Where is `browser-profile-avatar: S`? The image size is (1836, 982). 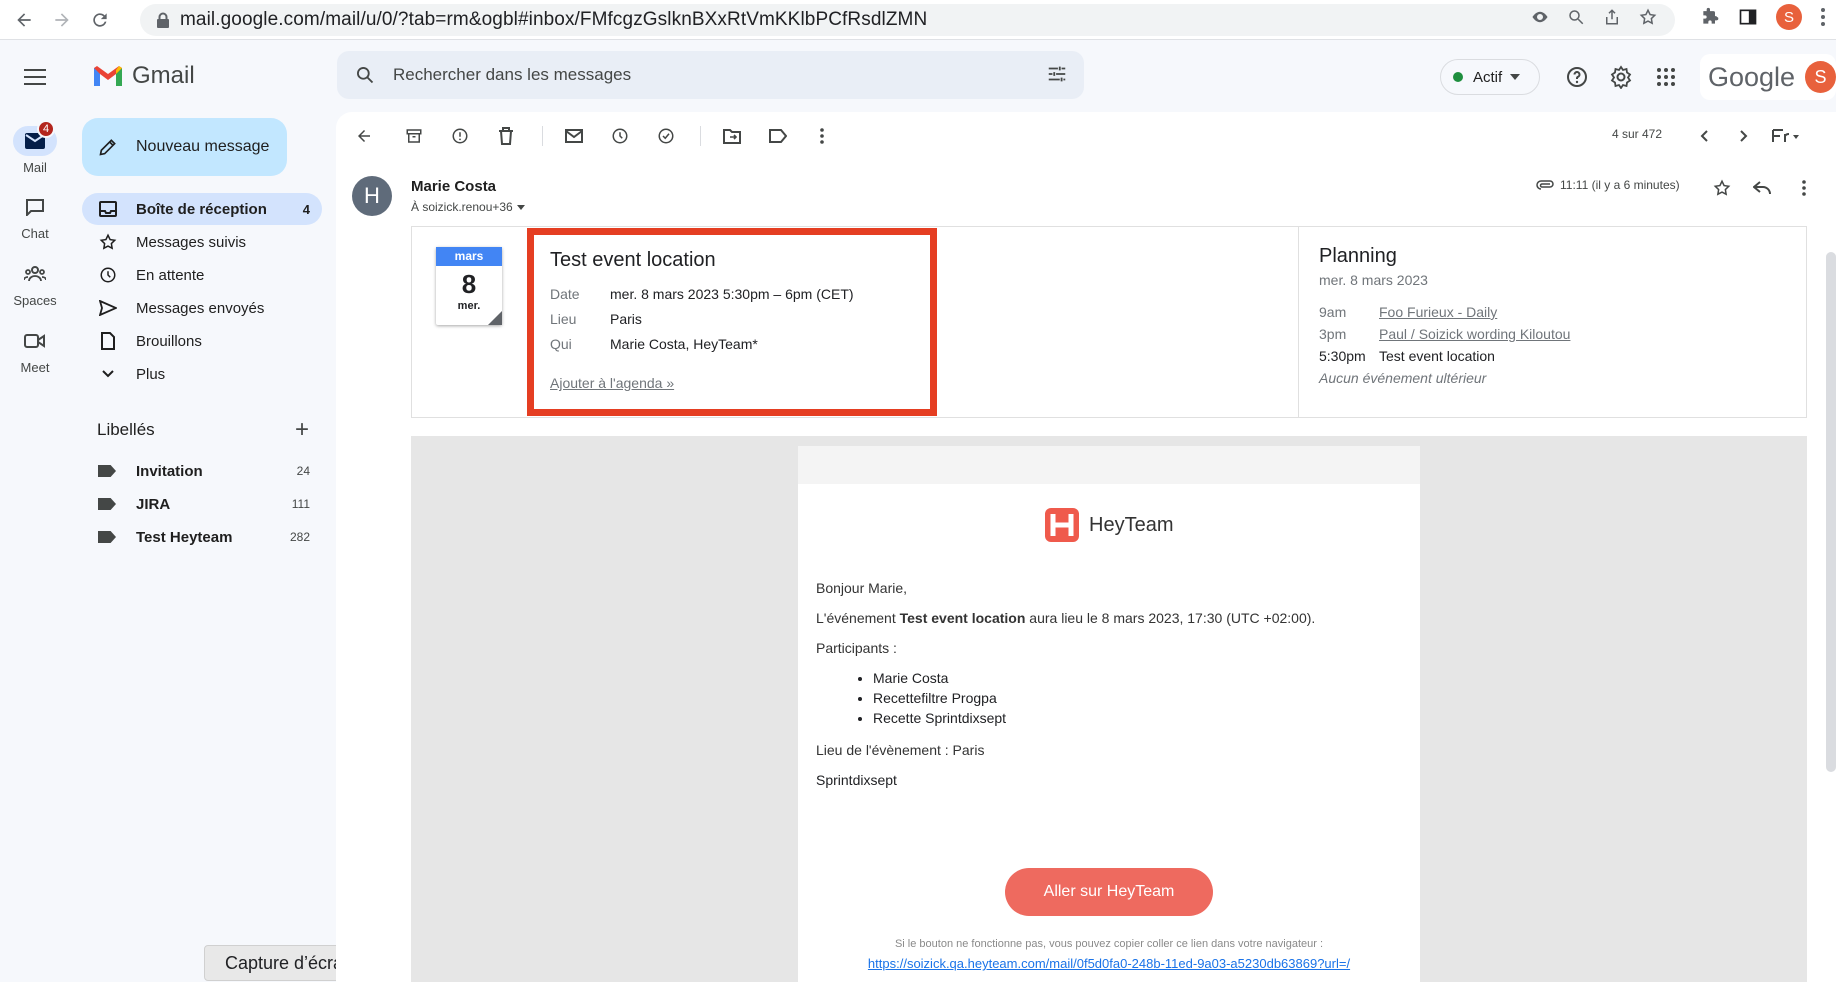 browser-profile-avatar: S is located at coordinates (1789, 17).